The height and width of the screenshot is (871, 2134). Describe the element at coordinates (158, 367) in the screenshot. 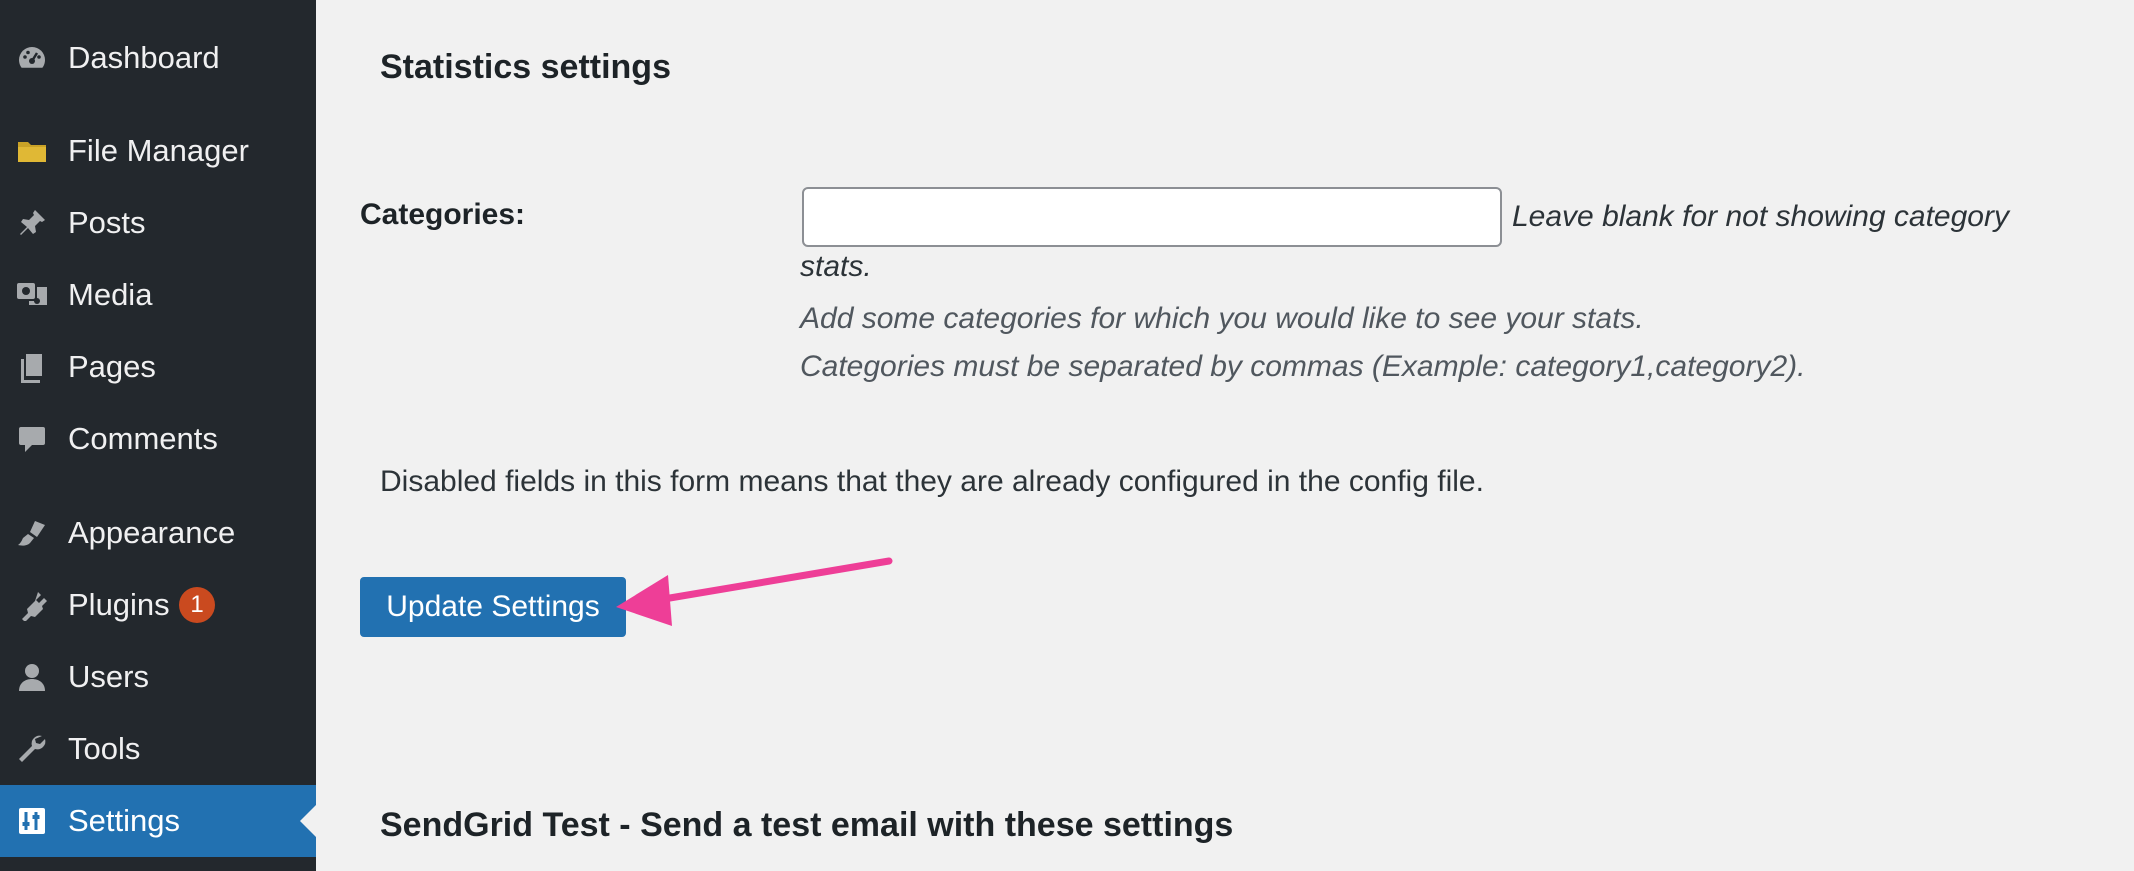

I see `sidebar-item-pages: Pages` at that location.